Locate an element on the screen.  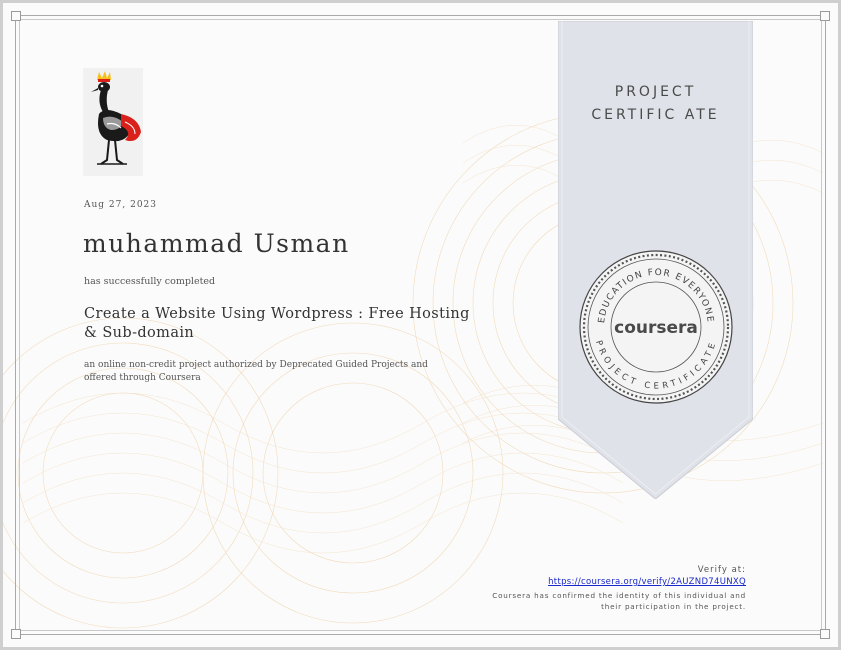
ribbon-title-line2: CERTIFIC ATE is located at coordinates (655, 115).